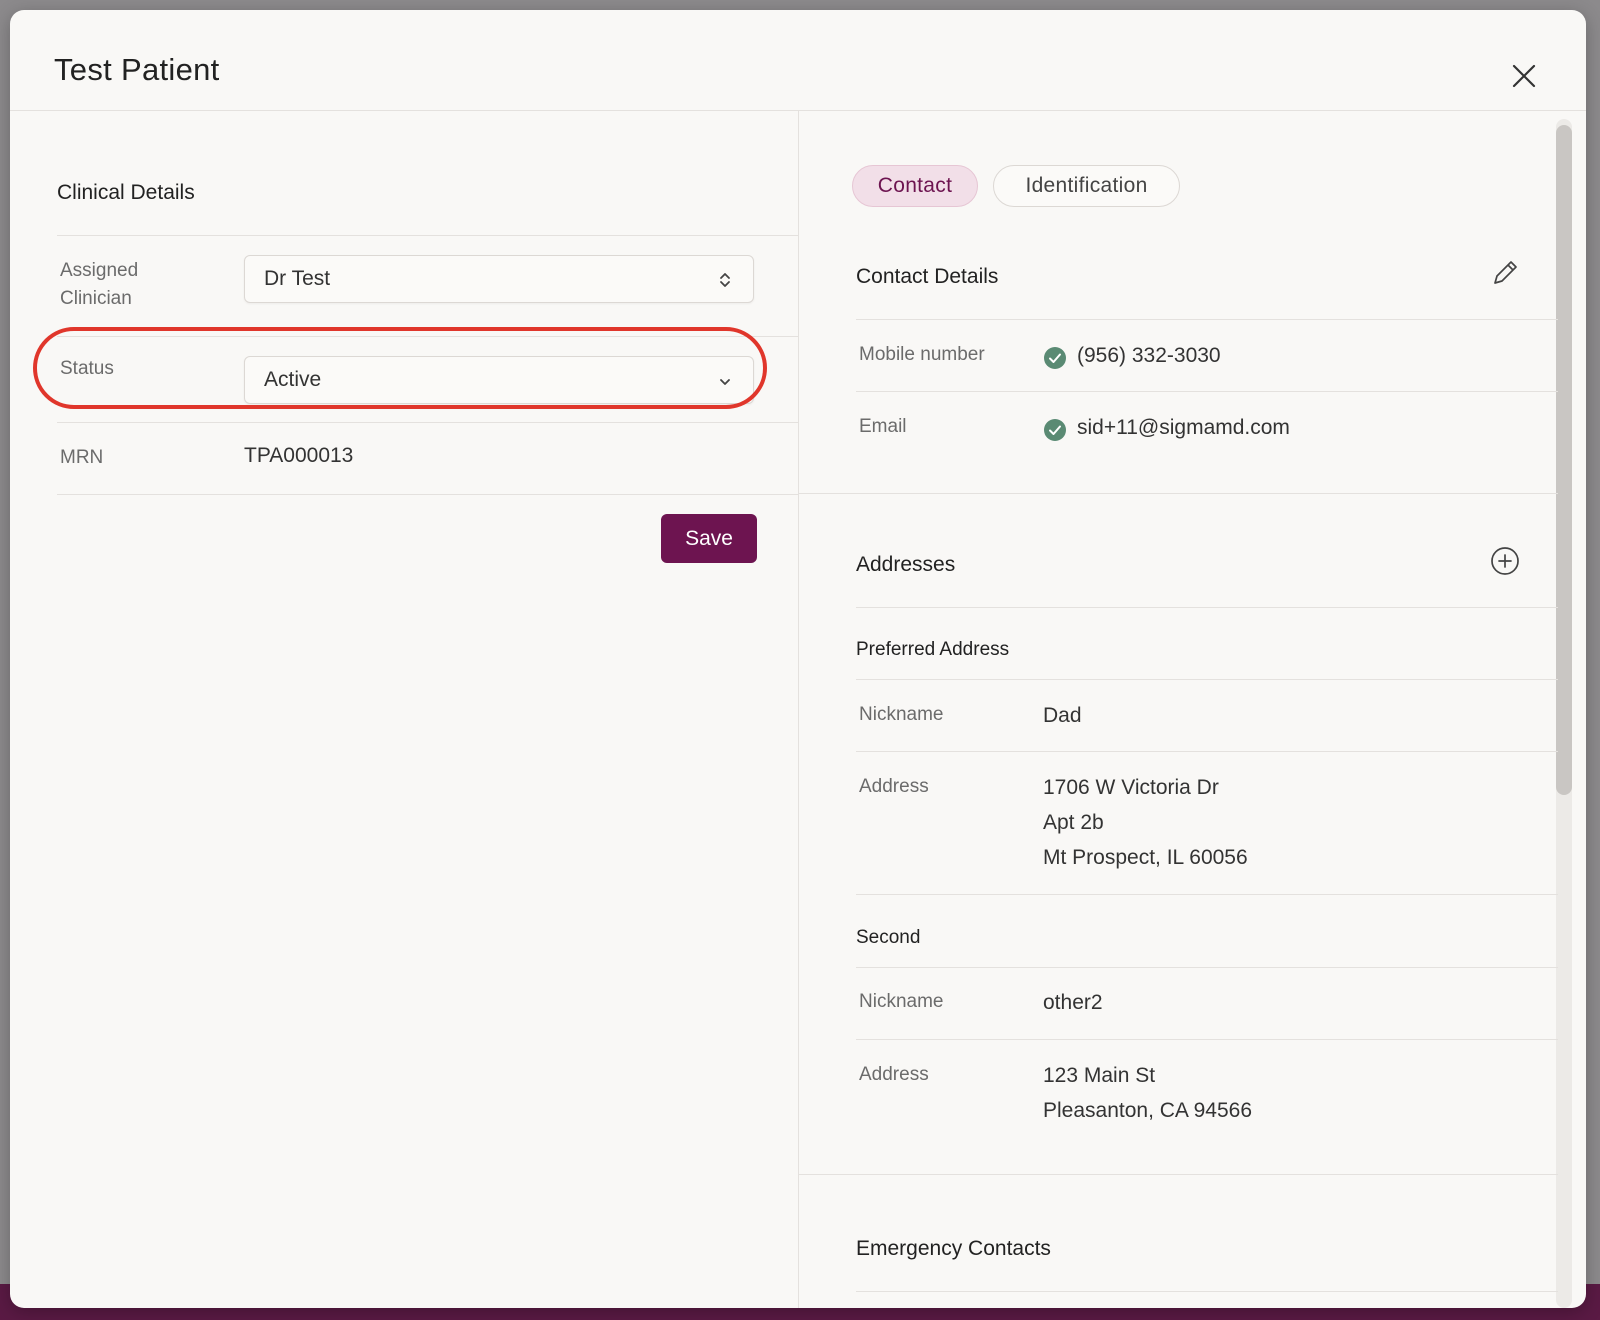 The height and width of the screenshot is (1320, 1600). What do you see at coordinates (933, 649) in the screenshot?
I see `preferred-address-title: Preferred Address` at bounding box center [933, 649].